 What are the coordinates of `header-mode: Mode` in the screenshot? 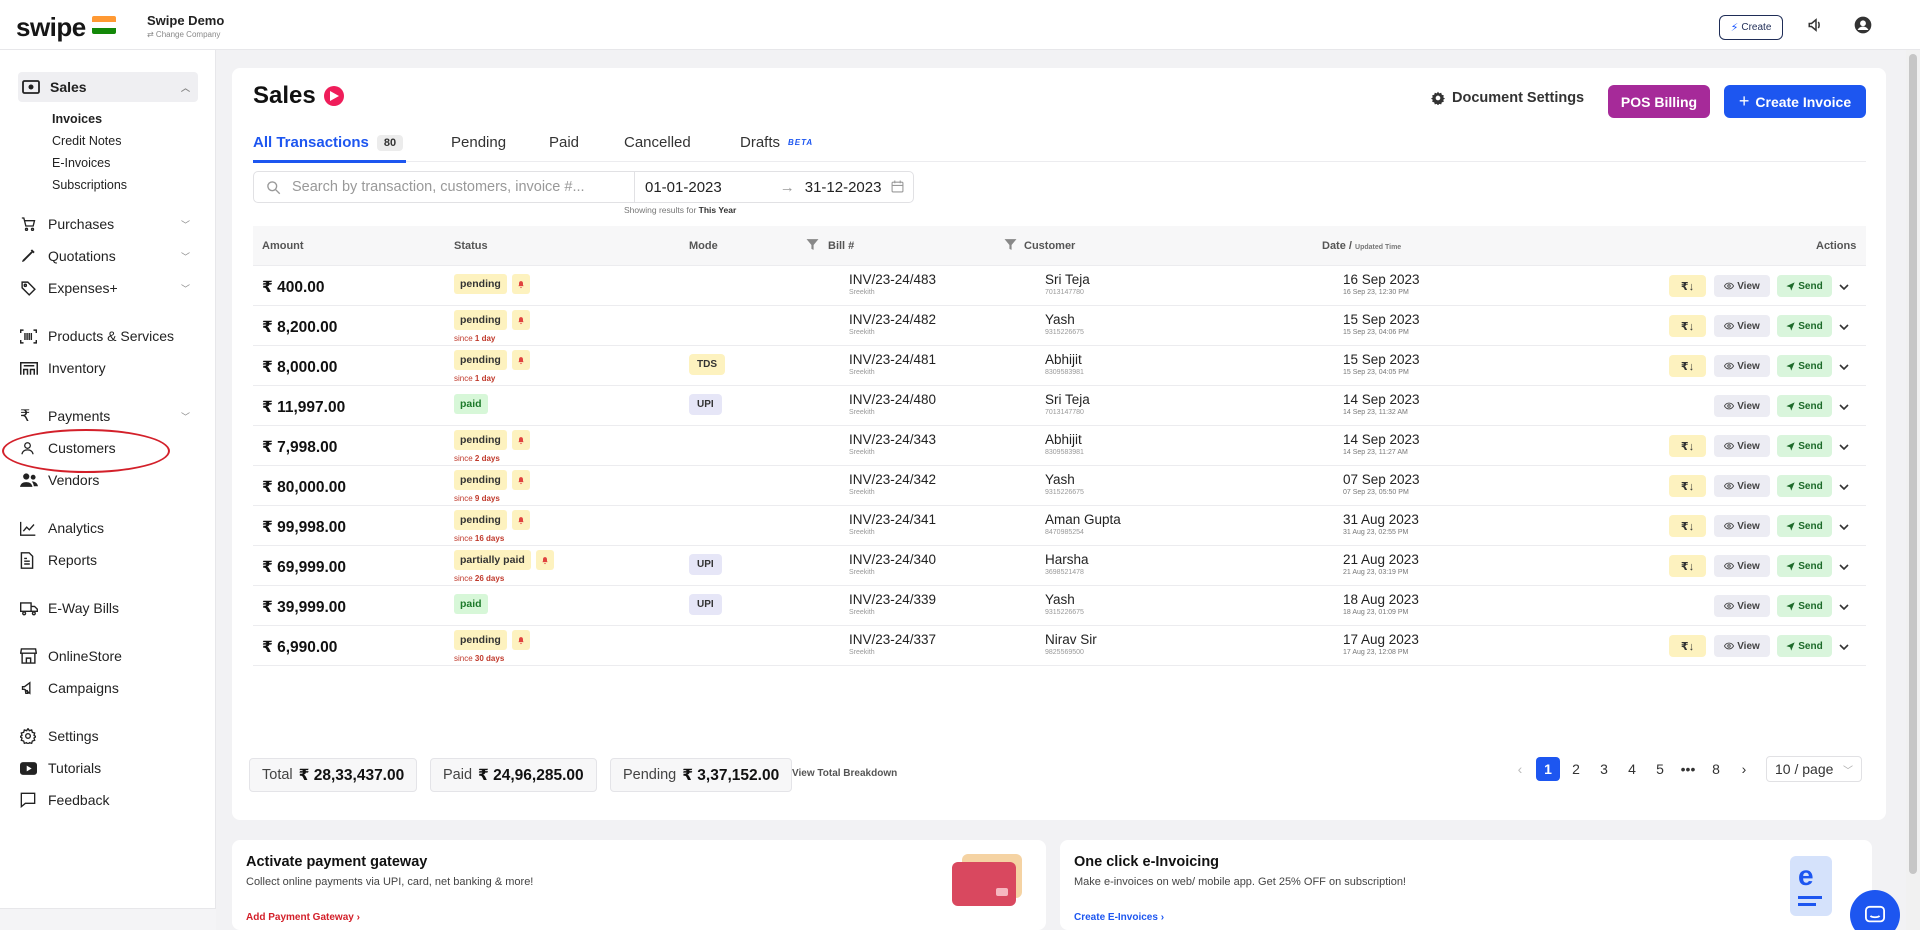 It's located at (703, 246).